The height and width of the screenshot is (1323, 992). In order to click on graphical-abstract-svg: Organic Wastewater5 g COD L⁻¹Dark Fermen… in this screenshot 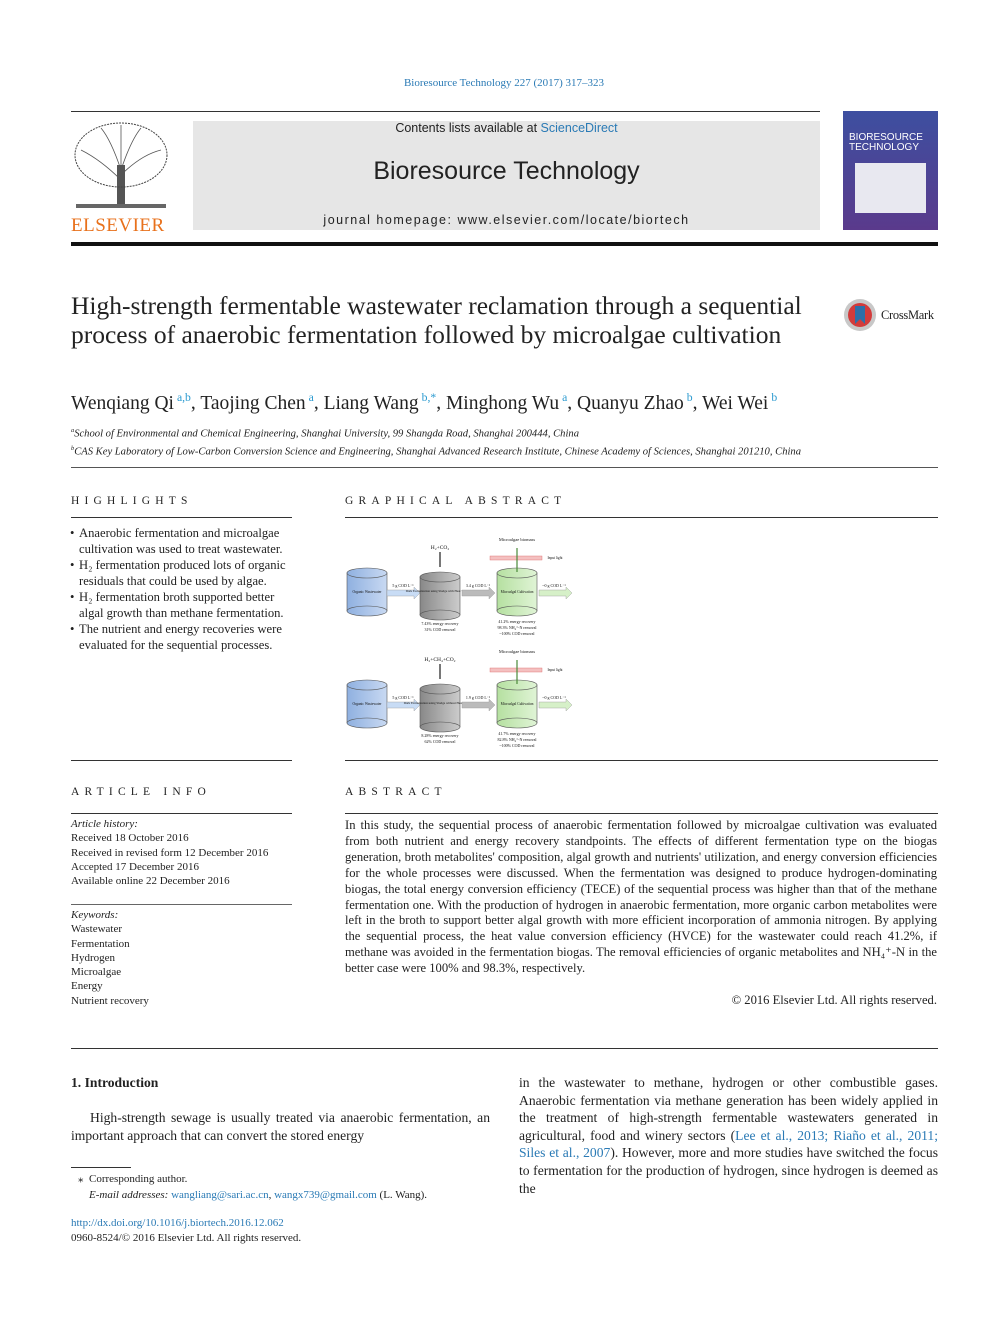, I will do `click(459, 642)`.